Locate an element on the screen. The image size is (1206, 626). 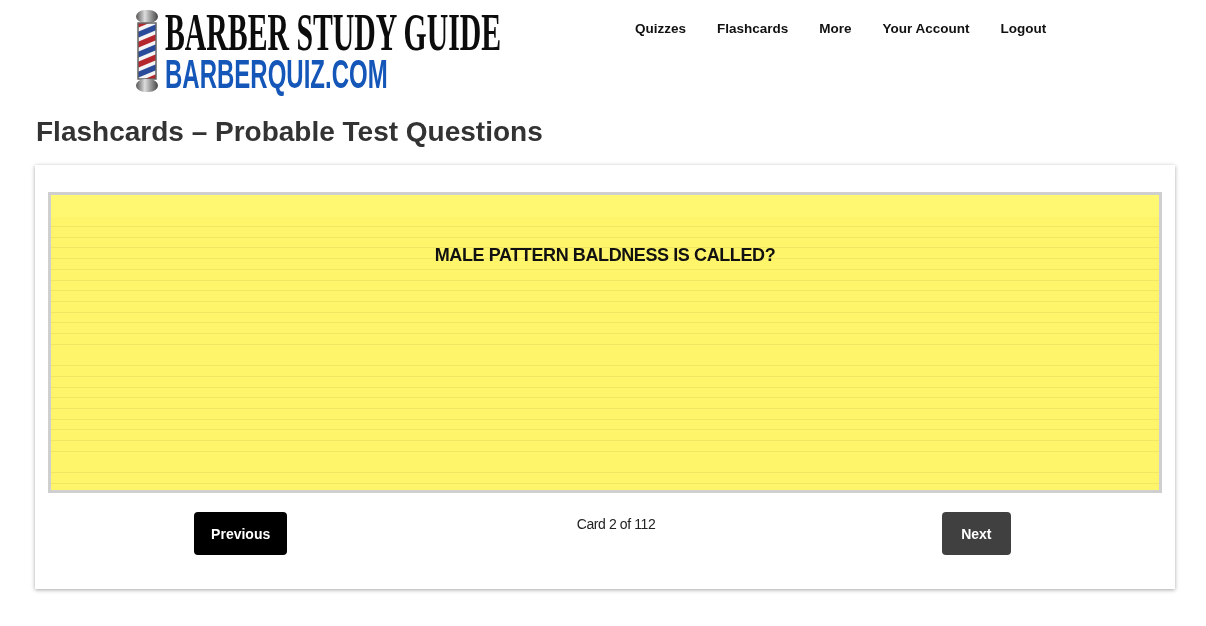
nav-link: Logout is located at coordinates (1023, 29).